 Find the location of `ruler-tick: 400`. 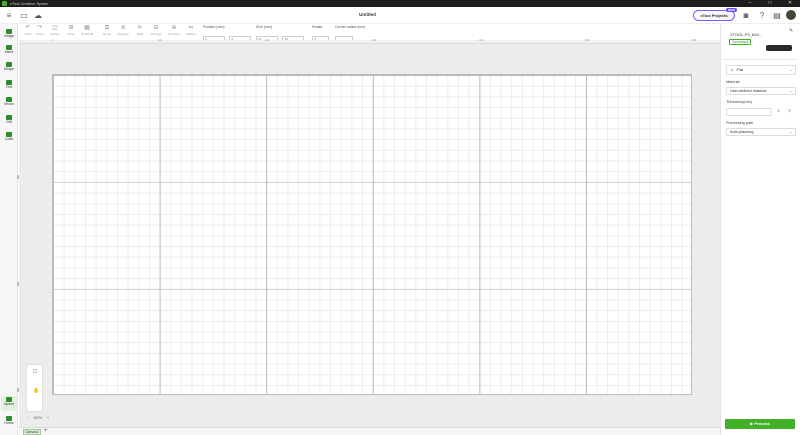

ruler-tick: 400 is located at coordinates (481, 40).